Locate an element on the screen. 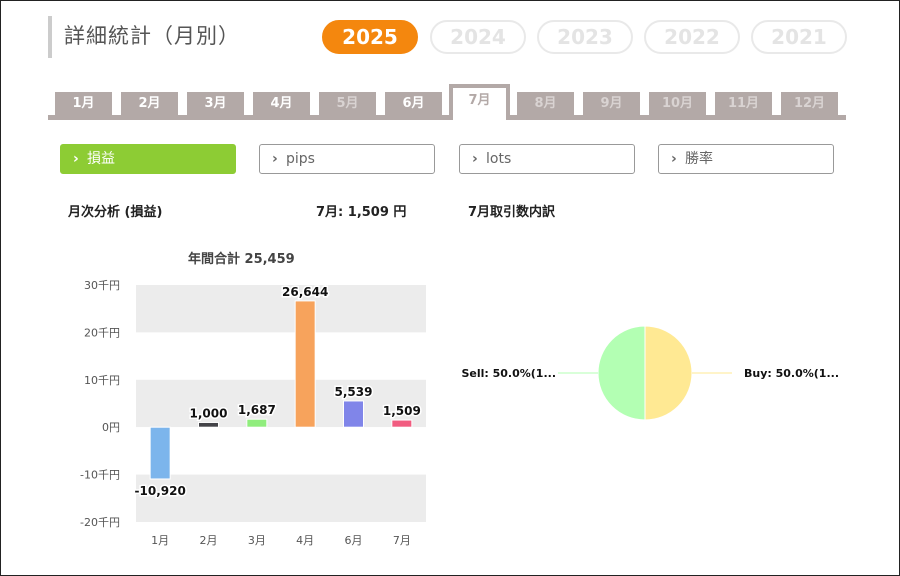  year-button-2021: 2021 is located at coordinates (799, 37).